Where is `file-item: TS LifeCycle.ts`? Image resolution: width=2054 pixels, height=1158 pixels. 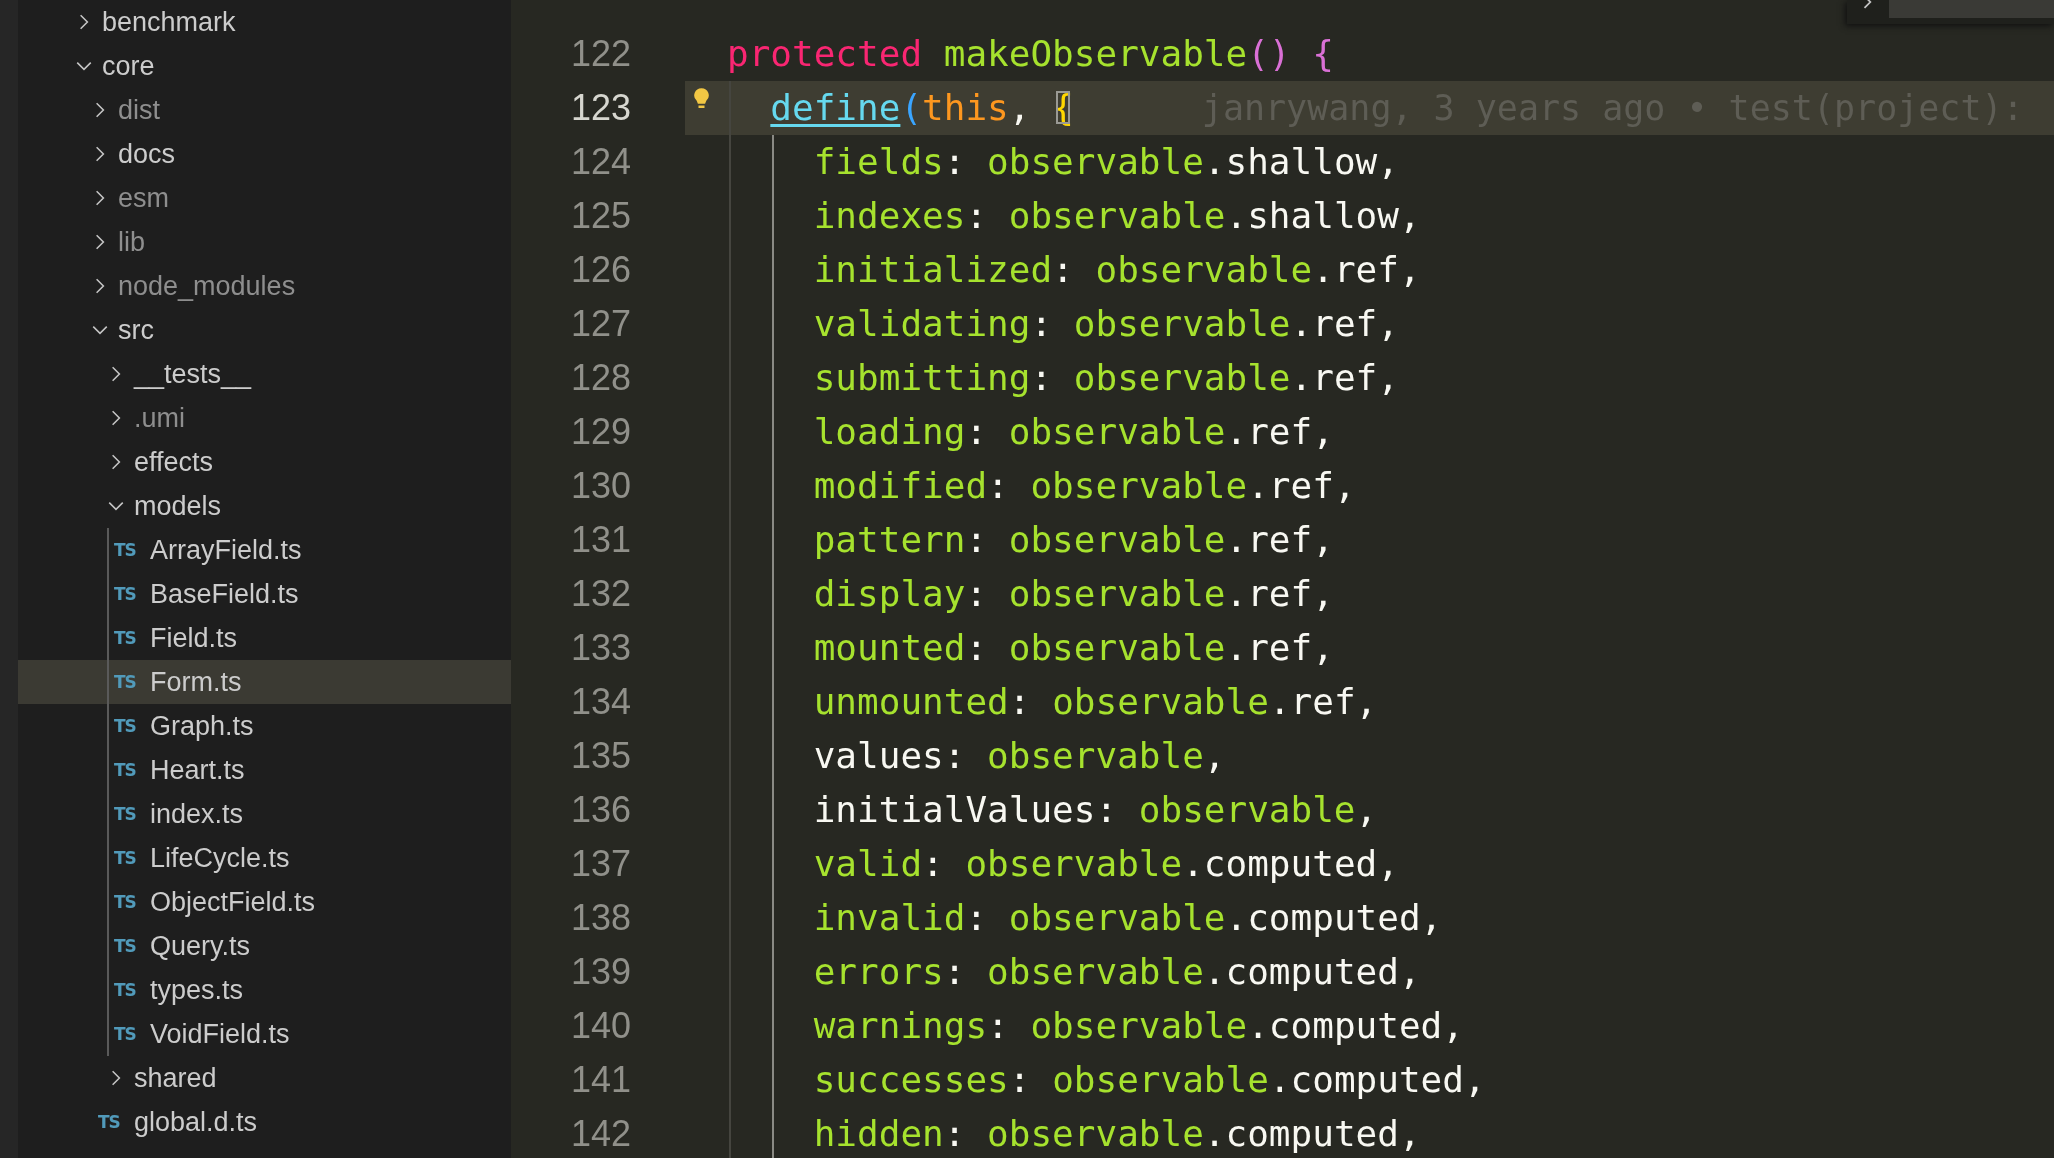
file-item: TS LifeCycle.ts is located at coordinates (264, 858).